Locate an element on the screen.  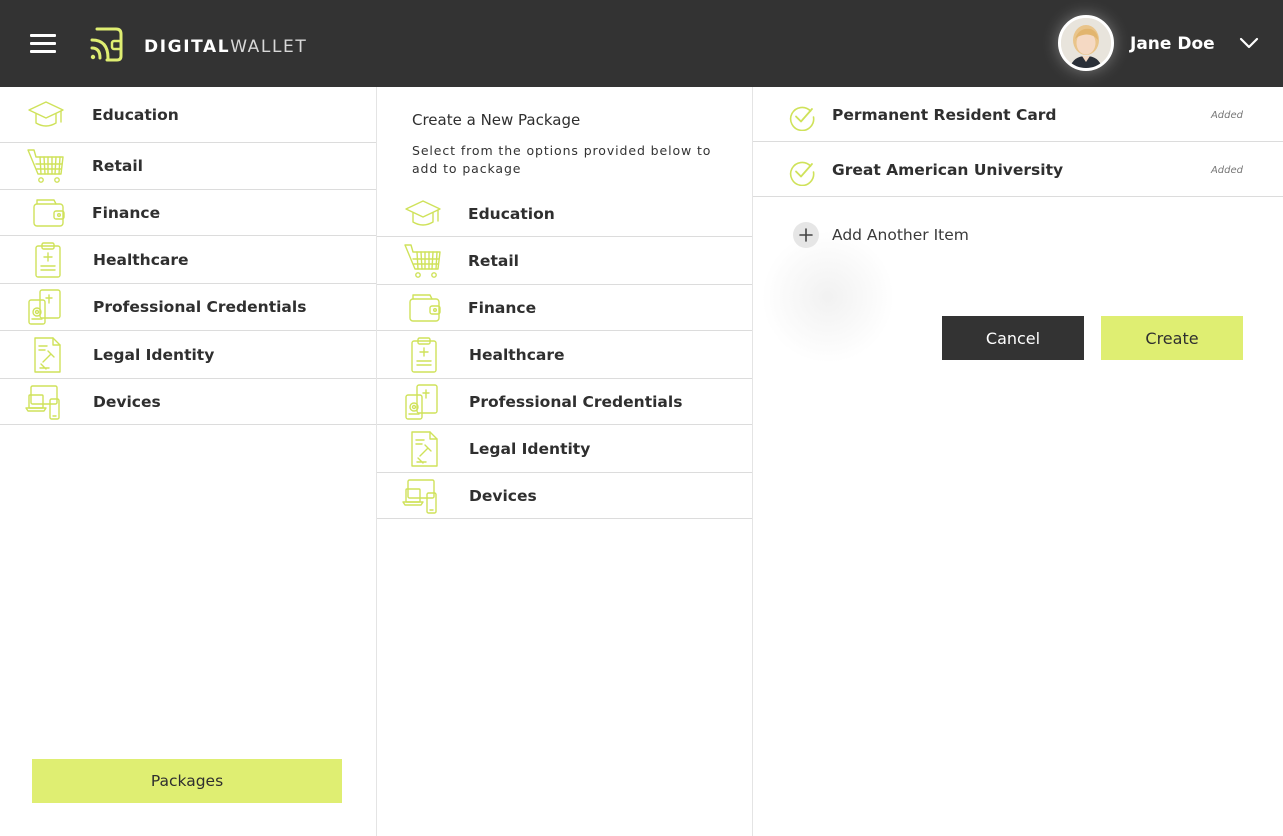
user-avatar is located at coordinates (1086, 43).